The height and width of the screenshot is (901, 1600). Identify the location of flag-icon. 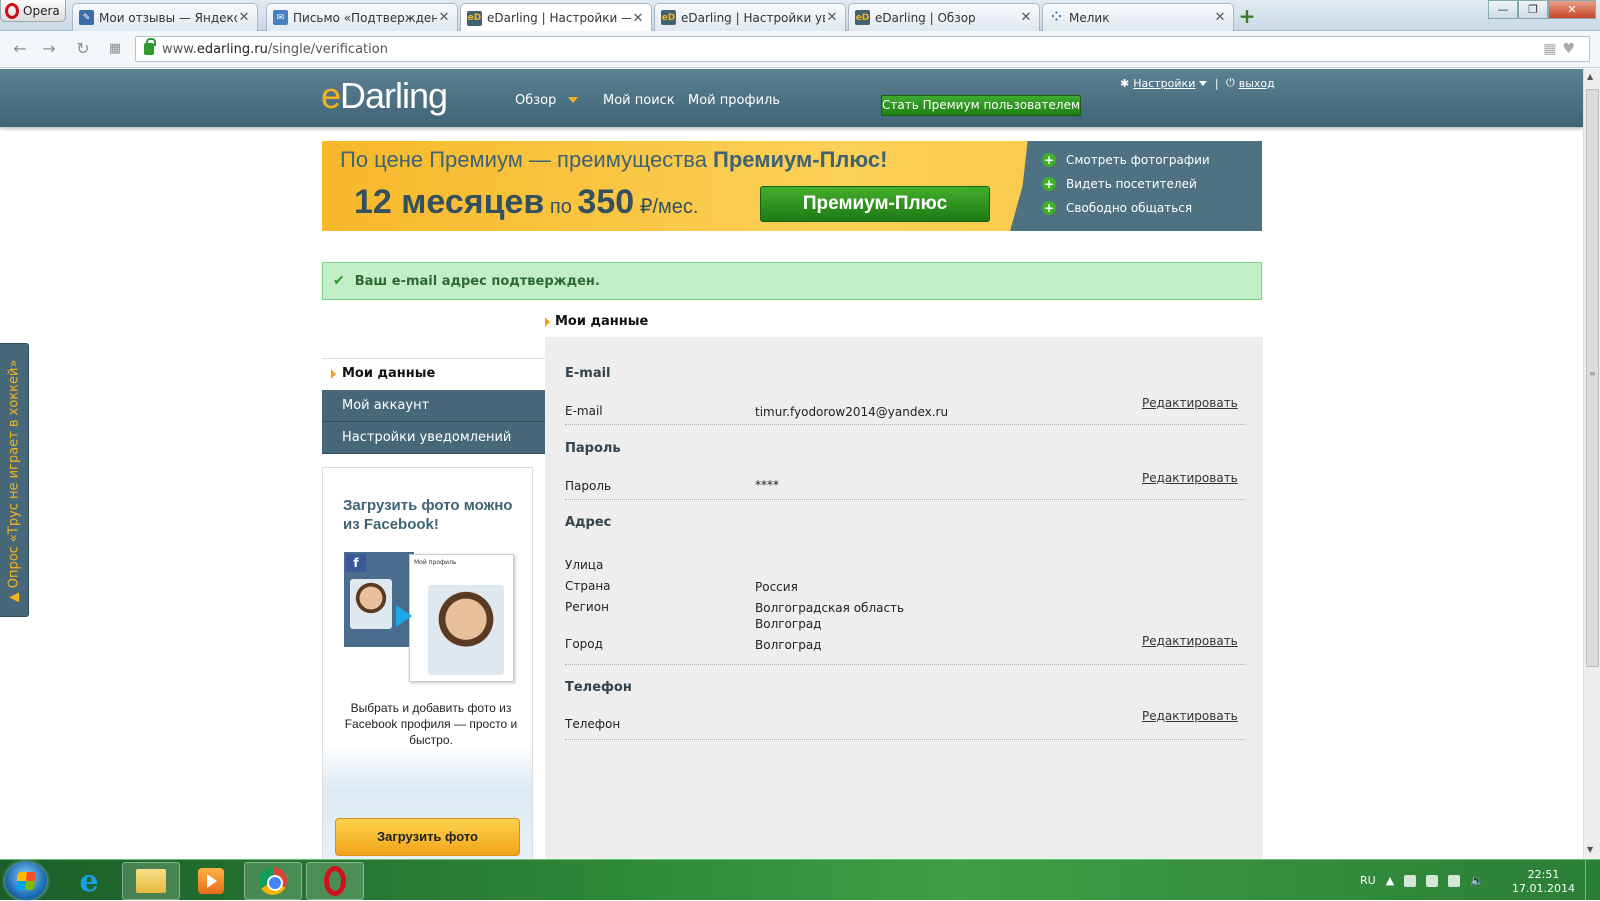
(1410, 880).